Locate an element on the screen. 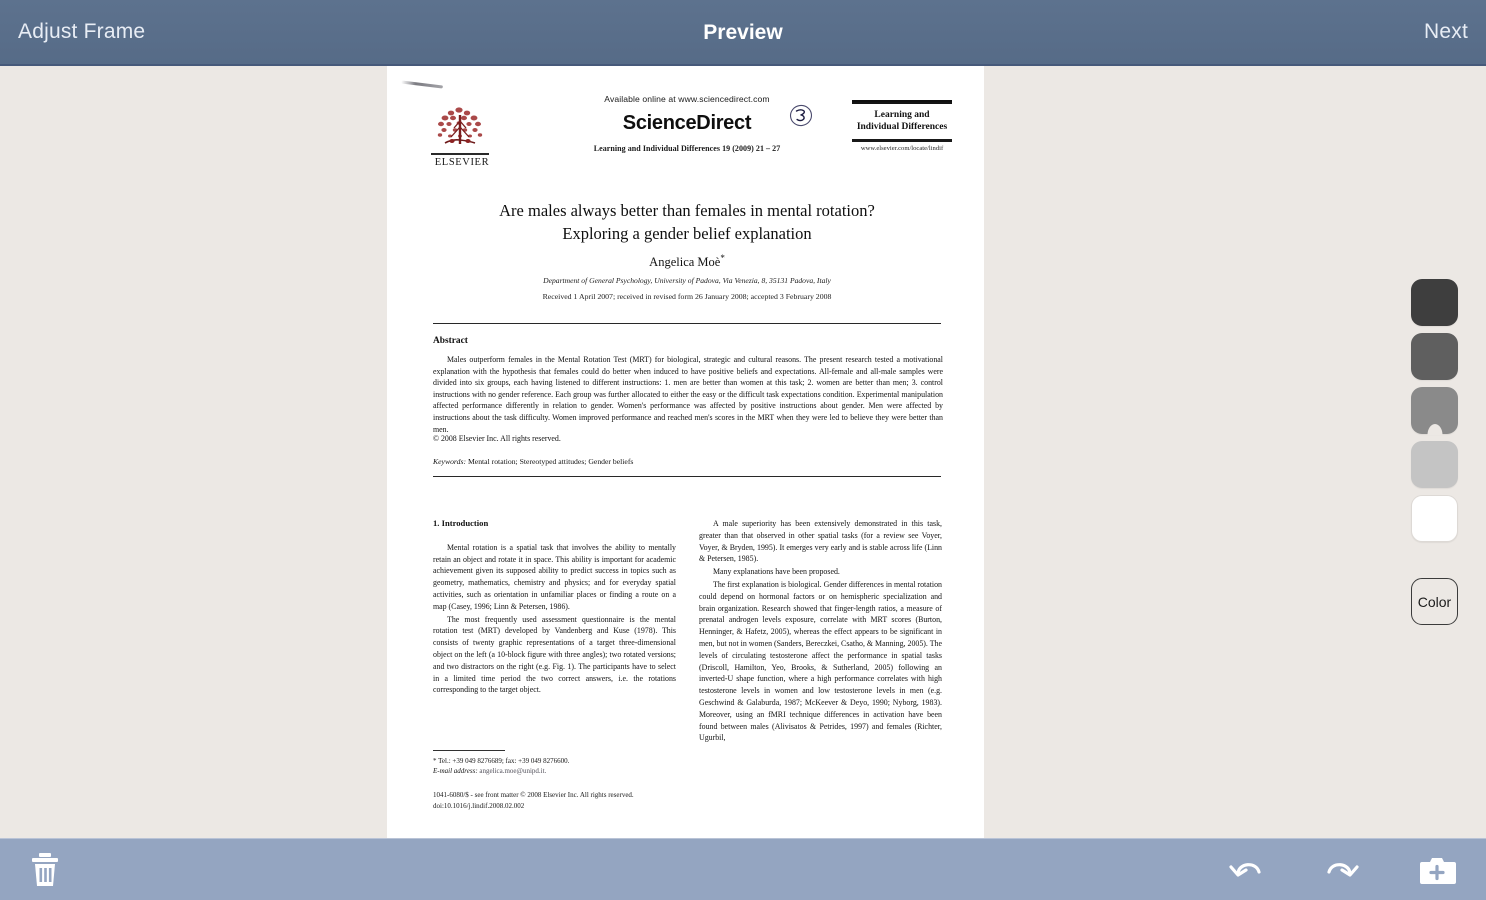  elsevier-rule is located at coordinates (460, 154).